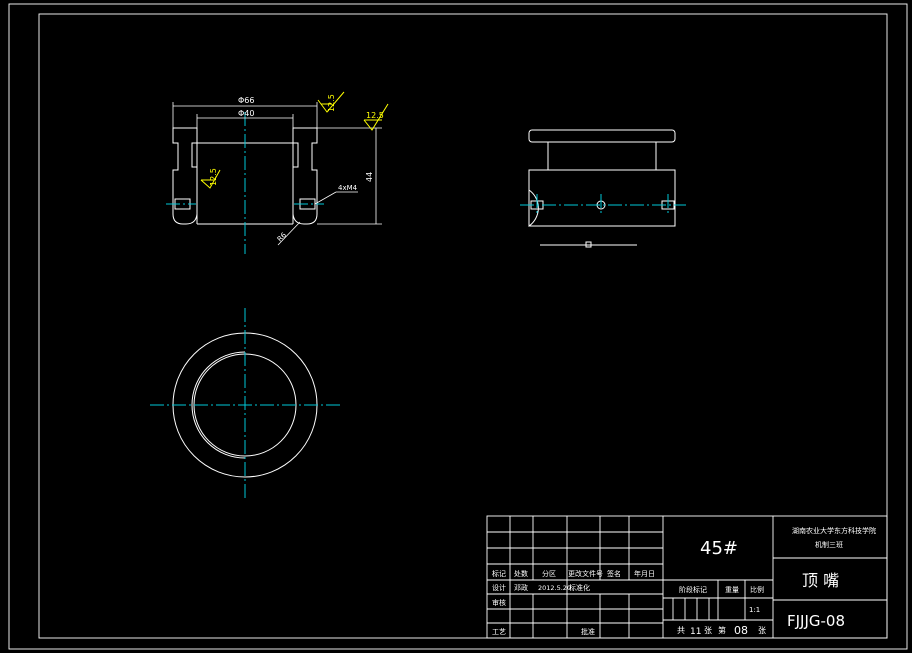  Describe the element at coordinates (834, 530) in the screenshot. I see `tb-university: 湖南农业大学东方科技学院` at that location.